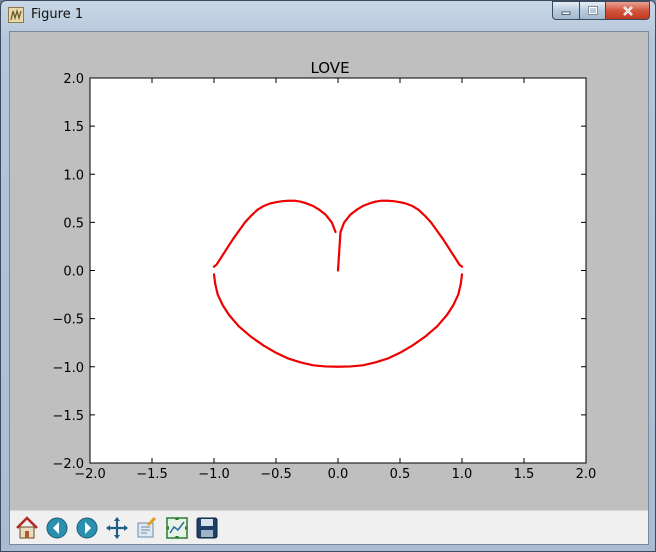  Describe the element at coordinates (68, 416) in the screenshot. I see `y-tick-label: −1.5` at that location.